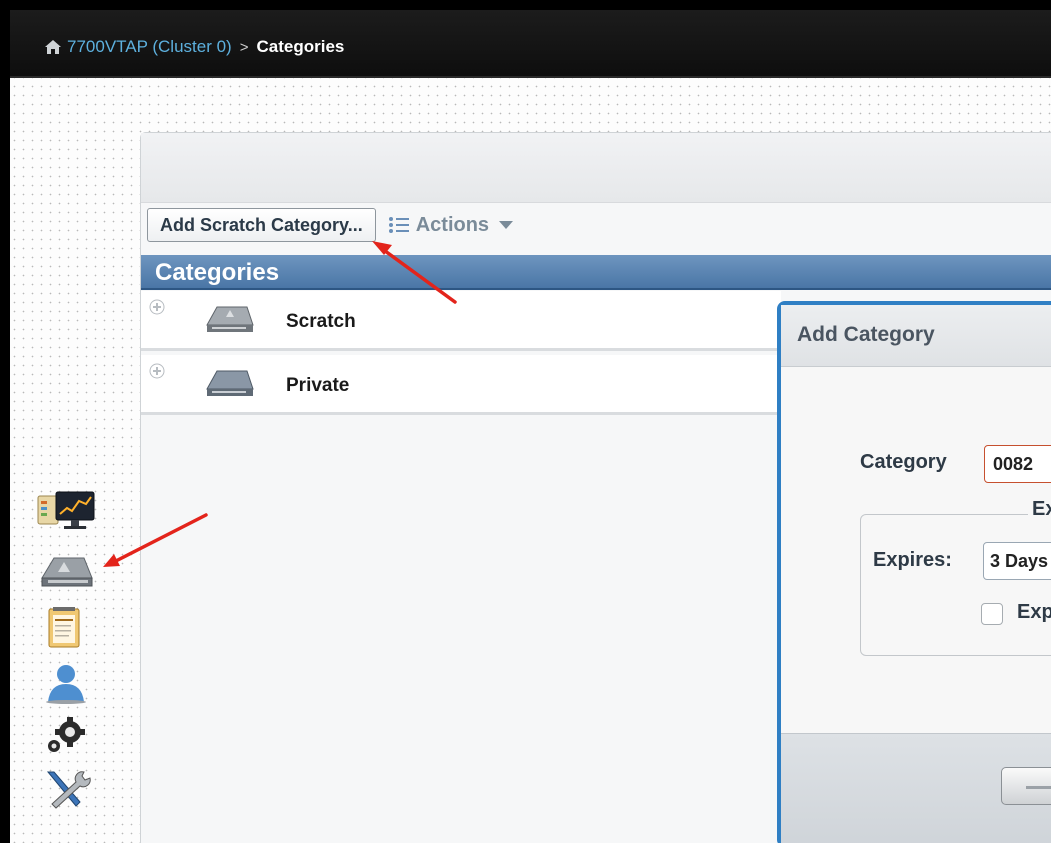 The image size is (1051, 843). What do you see at coordinates (149, 47) in the screenshot?
I see `breadcrumb-cluster-link: 7700VTAP (Cluster 0)` at bounding box center [149, 47].